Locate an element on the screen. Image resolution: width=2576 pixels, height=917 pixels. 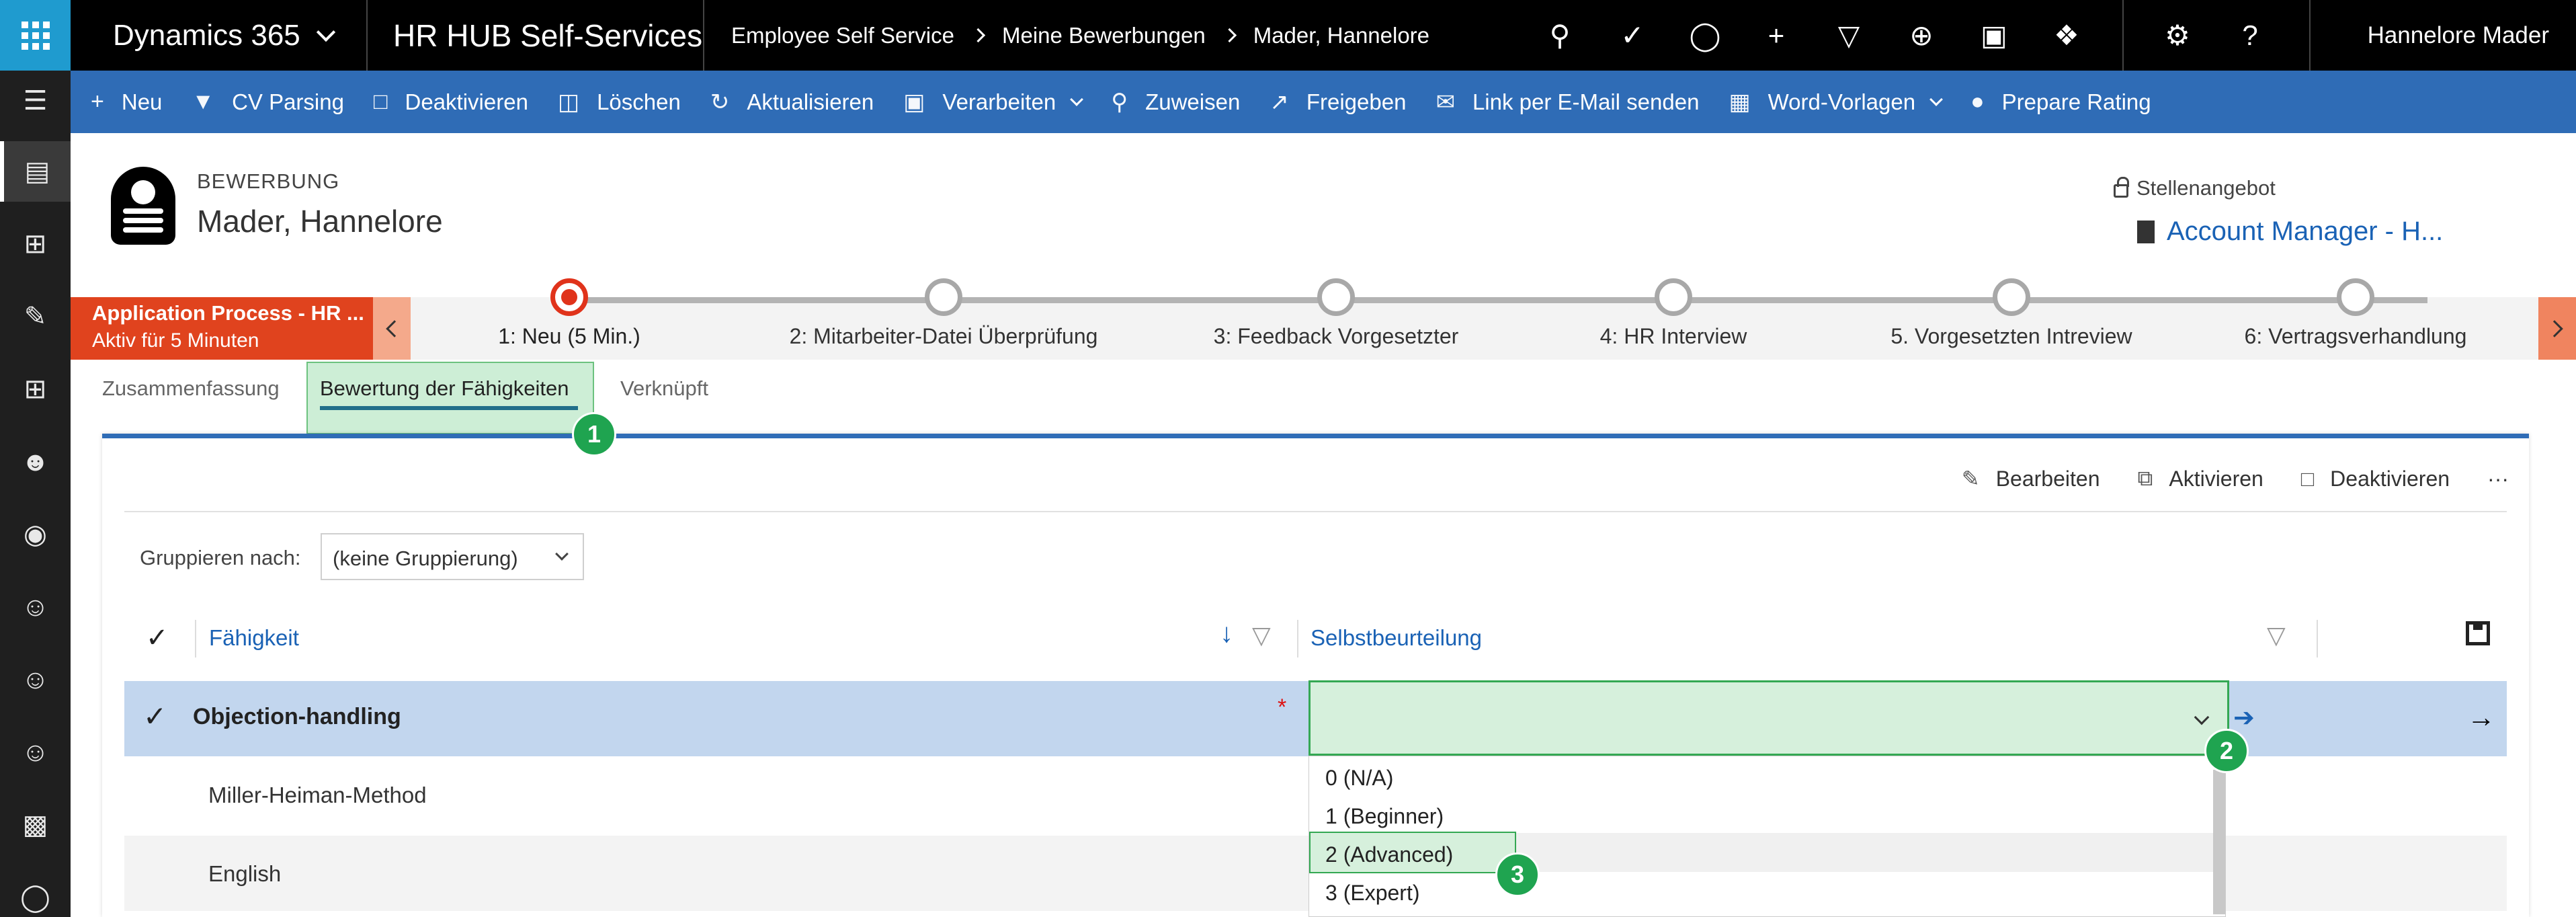
email-link-button: ✉ Link per E-Mail senden is located at coordinates (1567, 102).